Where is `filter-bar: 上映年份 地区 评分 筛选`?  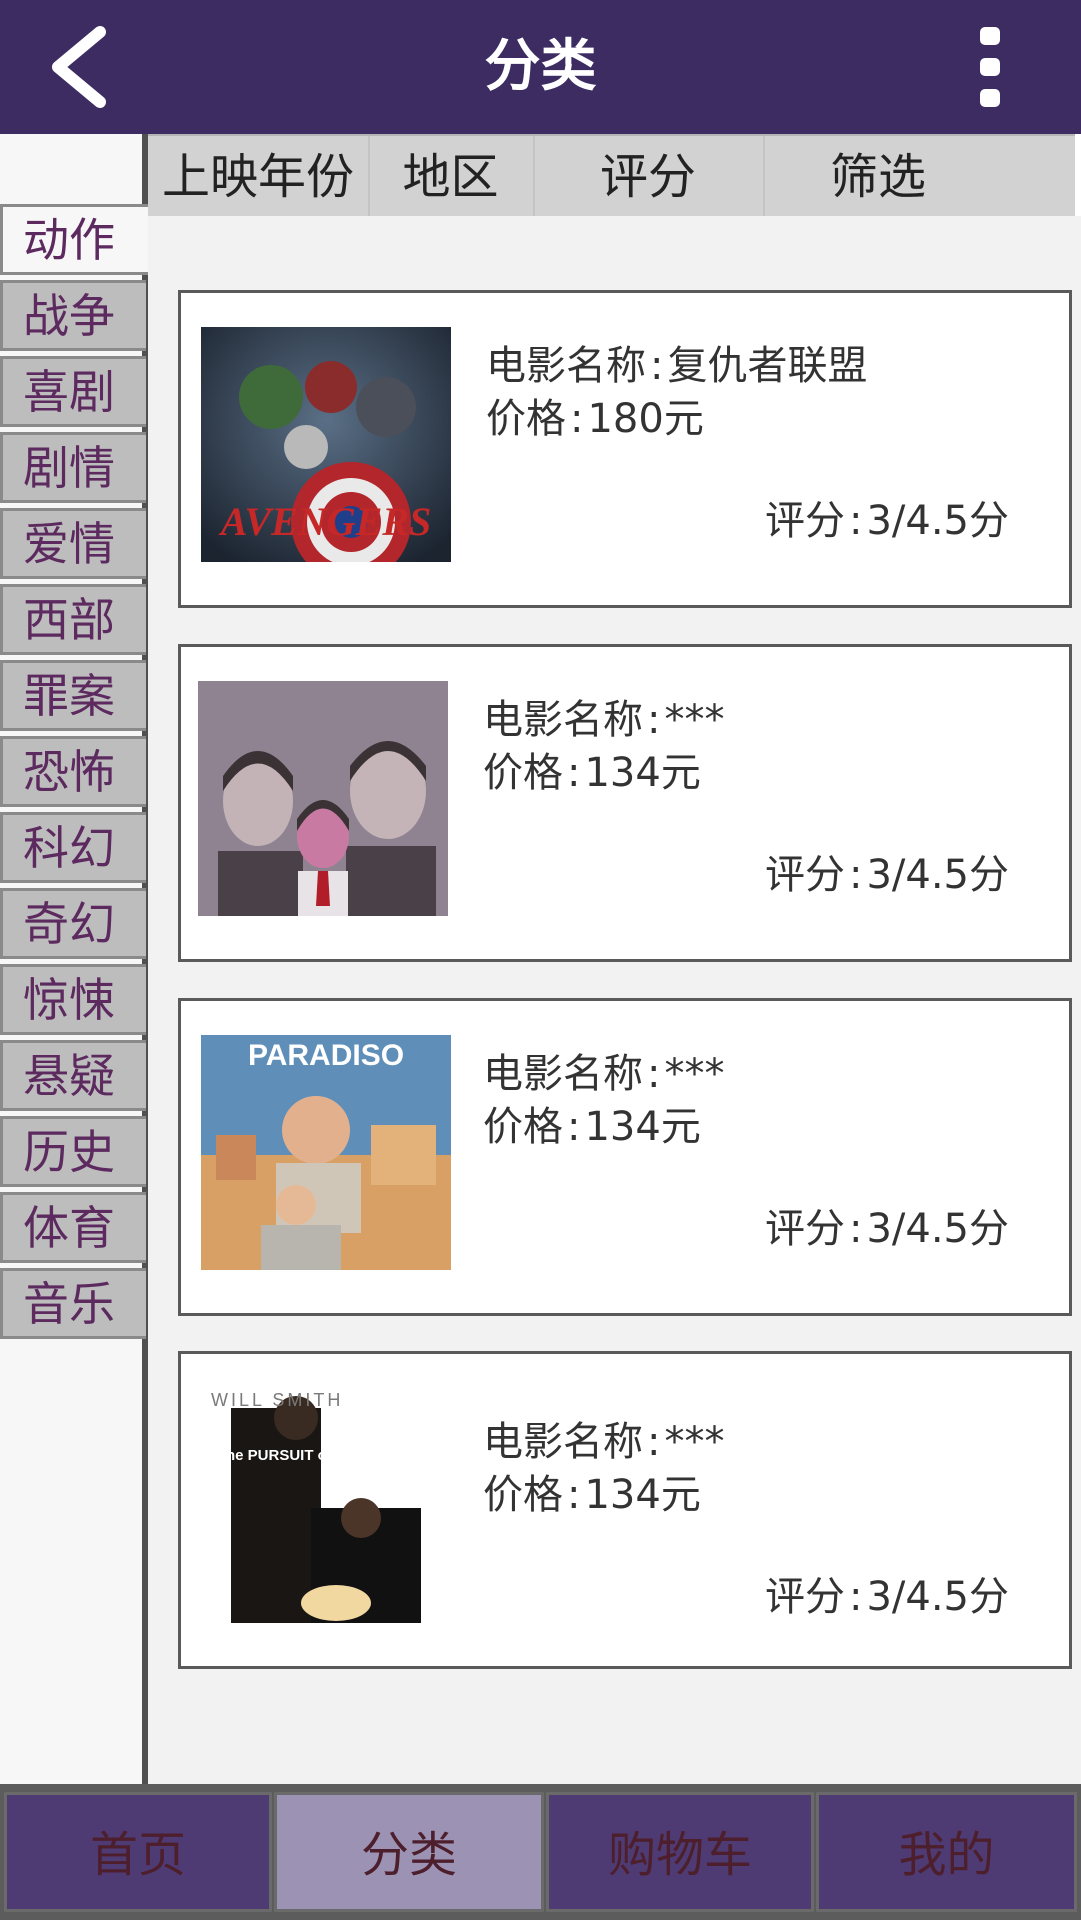
filter-bar: 上映年份 地区 评分 筛选 is located at coordinates (611, 175).